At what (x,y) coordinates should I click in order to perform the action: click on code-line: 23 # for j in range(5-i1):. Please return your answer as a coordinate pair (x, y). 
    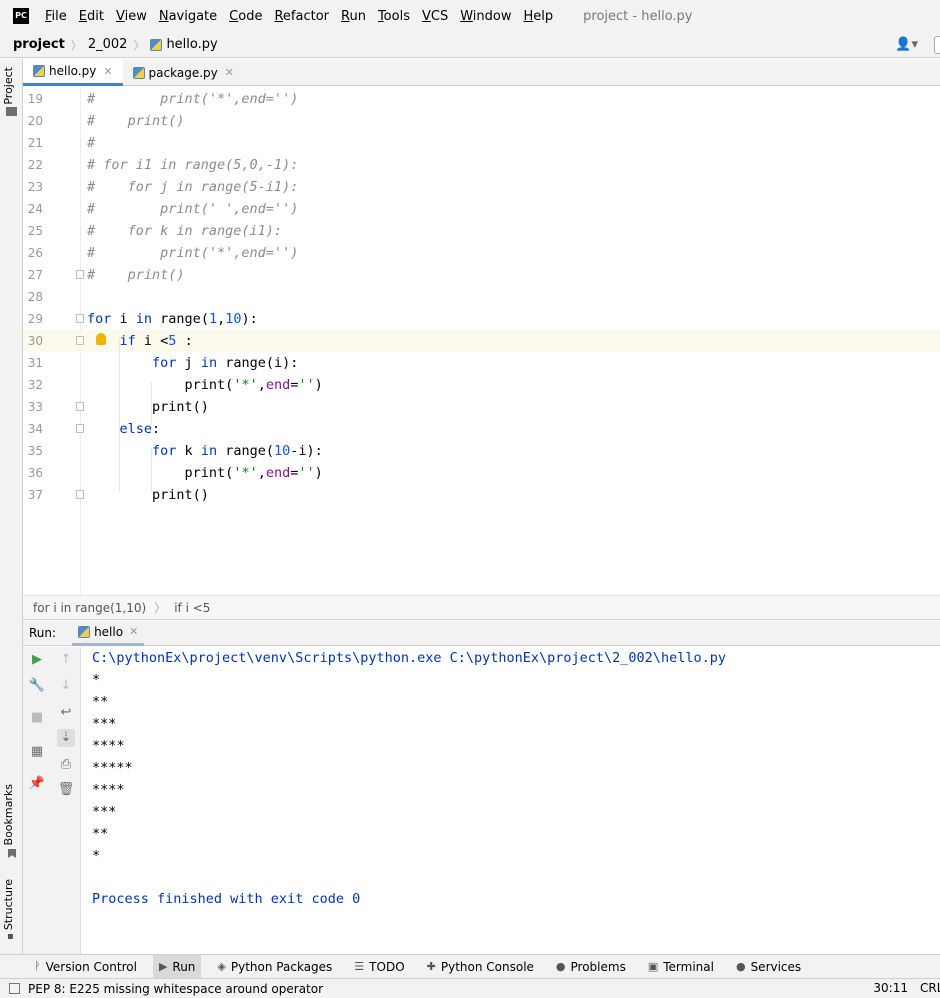
    Looking at the image, I should click on (481, 187).